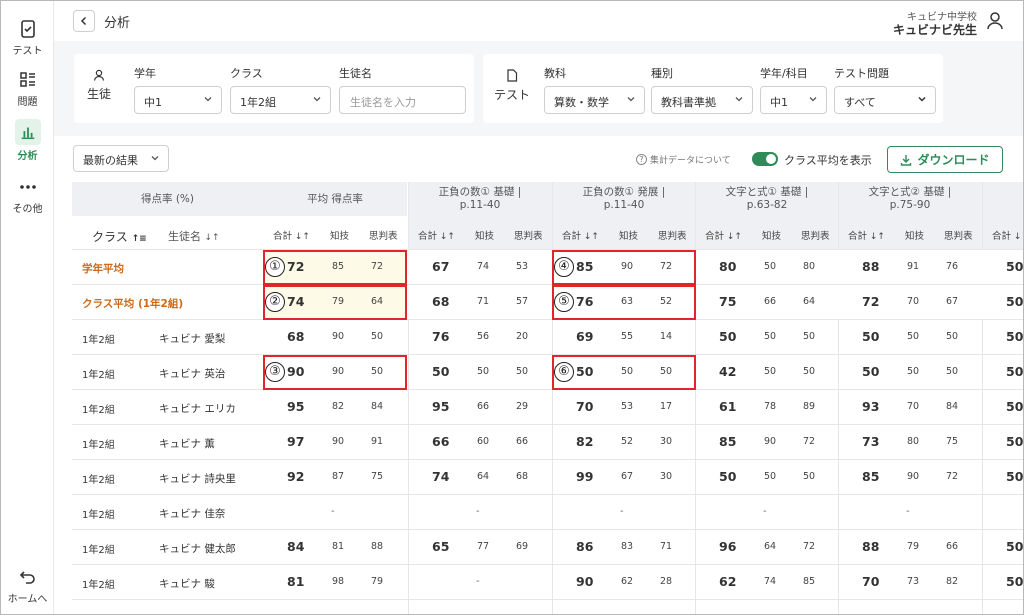  Describe the element at coordinates (765, 159) in the screenshot. I see `class-average-toggle` at that location.